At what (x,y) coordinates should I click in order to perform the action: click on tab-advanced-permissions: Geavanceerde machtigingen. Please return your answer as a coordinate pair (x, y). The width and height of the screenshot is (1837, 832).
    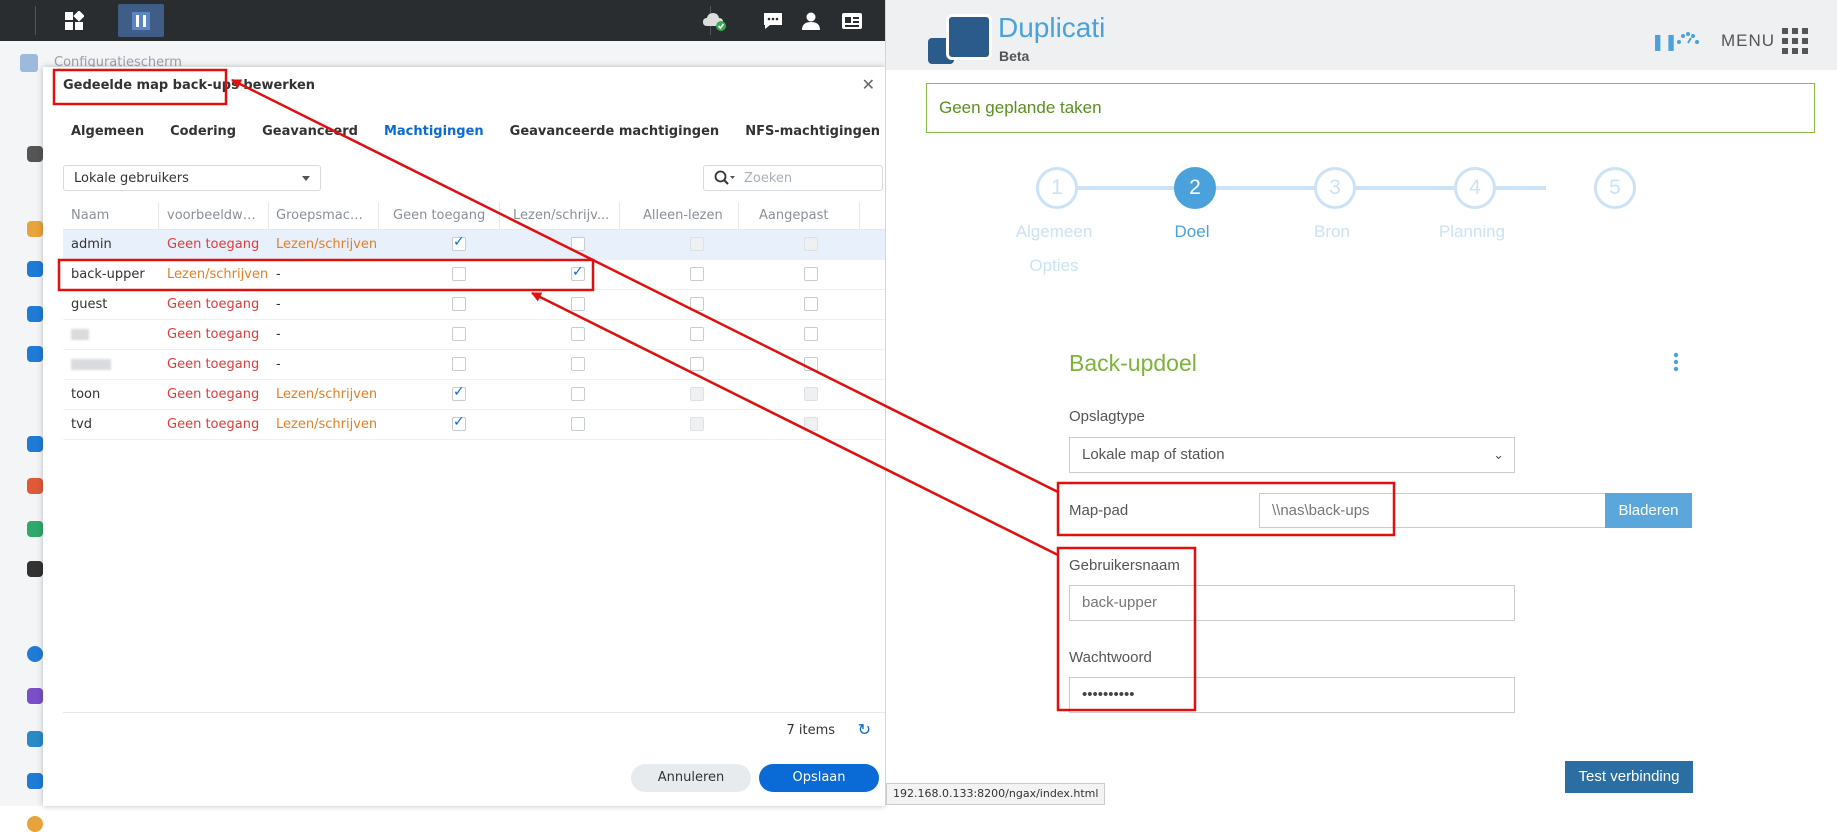
    Looking at the image, I should click on (615, 135).